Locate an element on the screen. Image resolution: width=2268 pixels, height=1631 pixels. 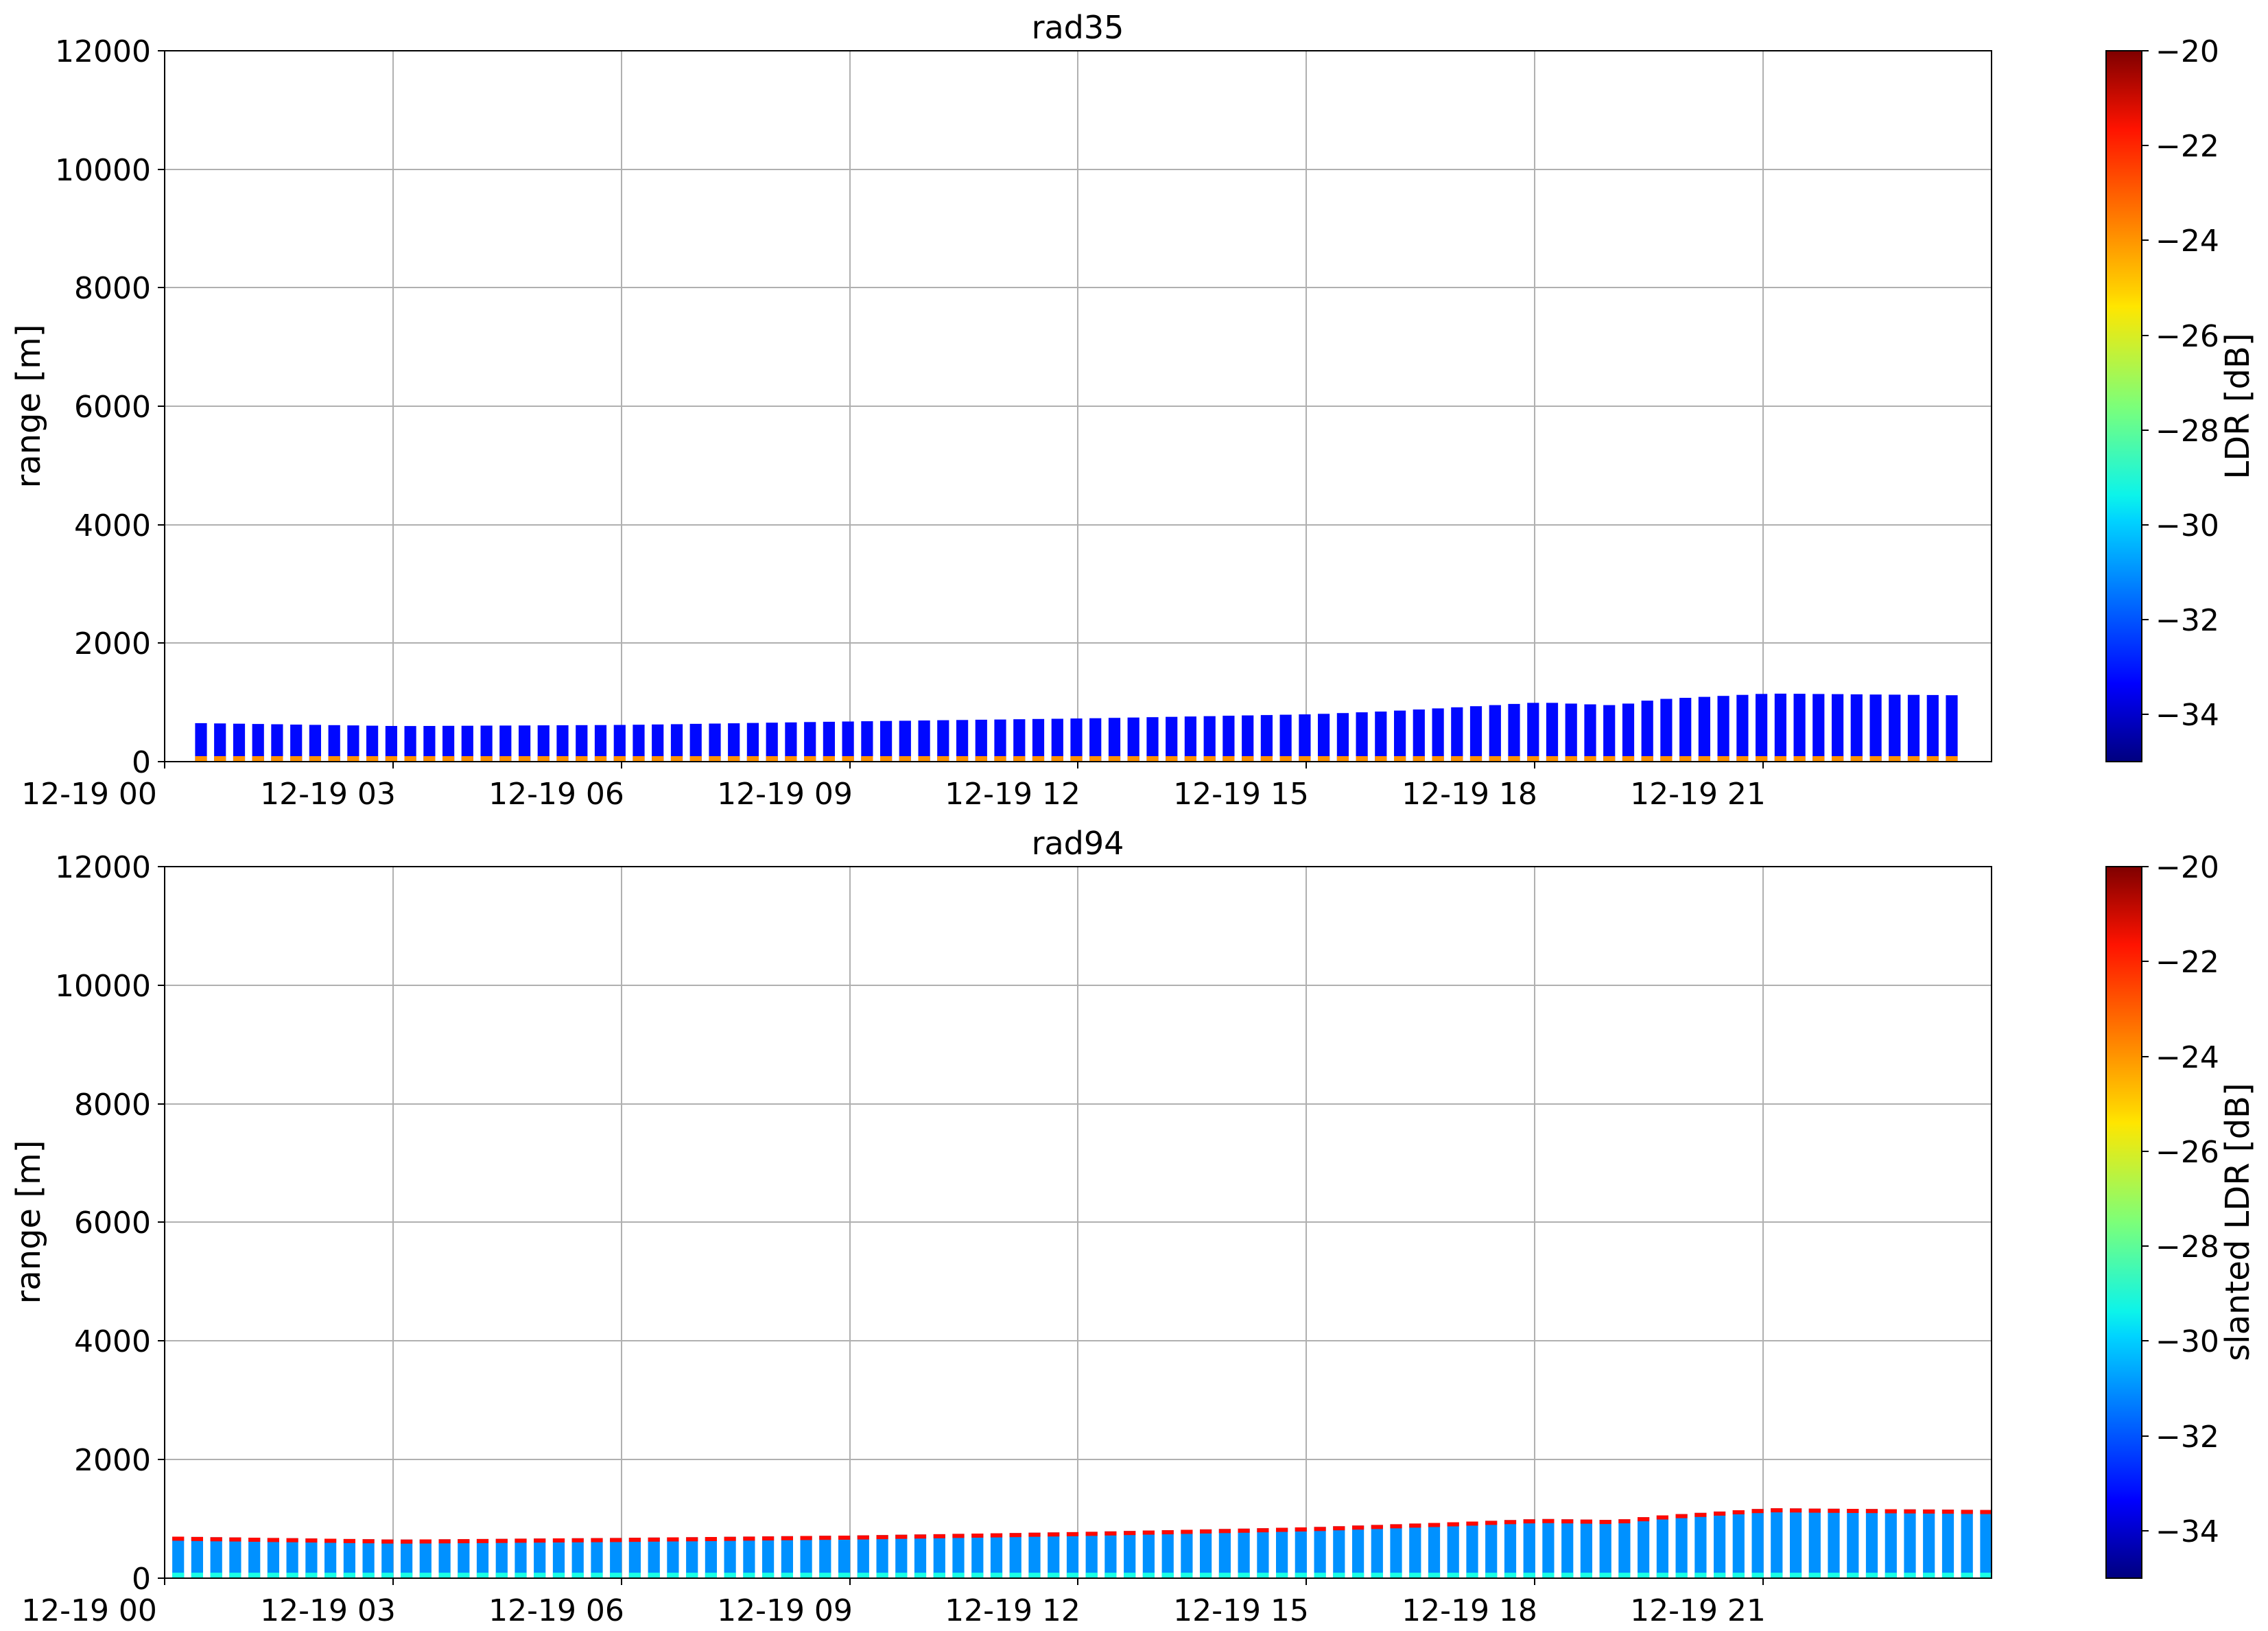
x-tick-label: 12-19 21 is located at coordinates (1698, 1610).